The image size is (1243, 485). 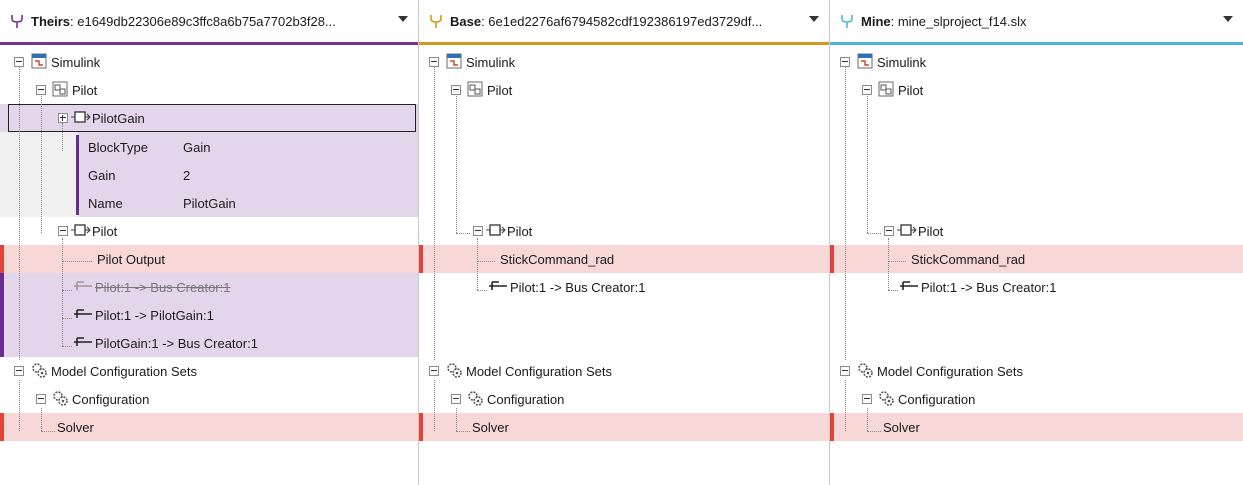 I want to click on property-row: Name PilotGain, so click(x=209, y=203).